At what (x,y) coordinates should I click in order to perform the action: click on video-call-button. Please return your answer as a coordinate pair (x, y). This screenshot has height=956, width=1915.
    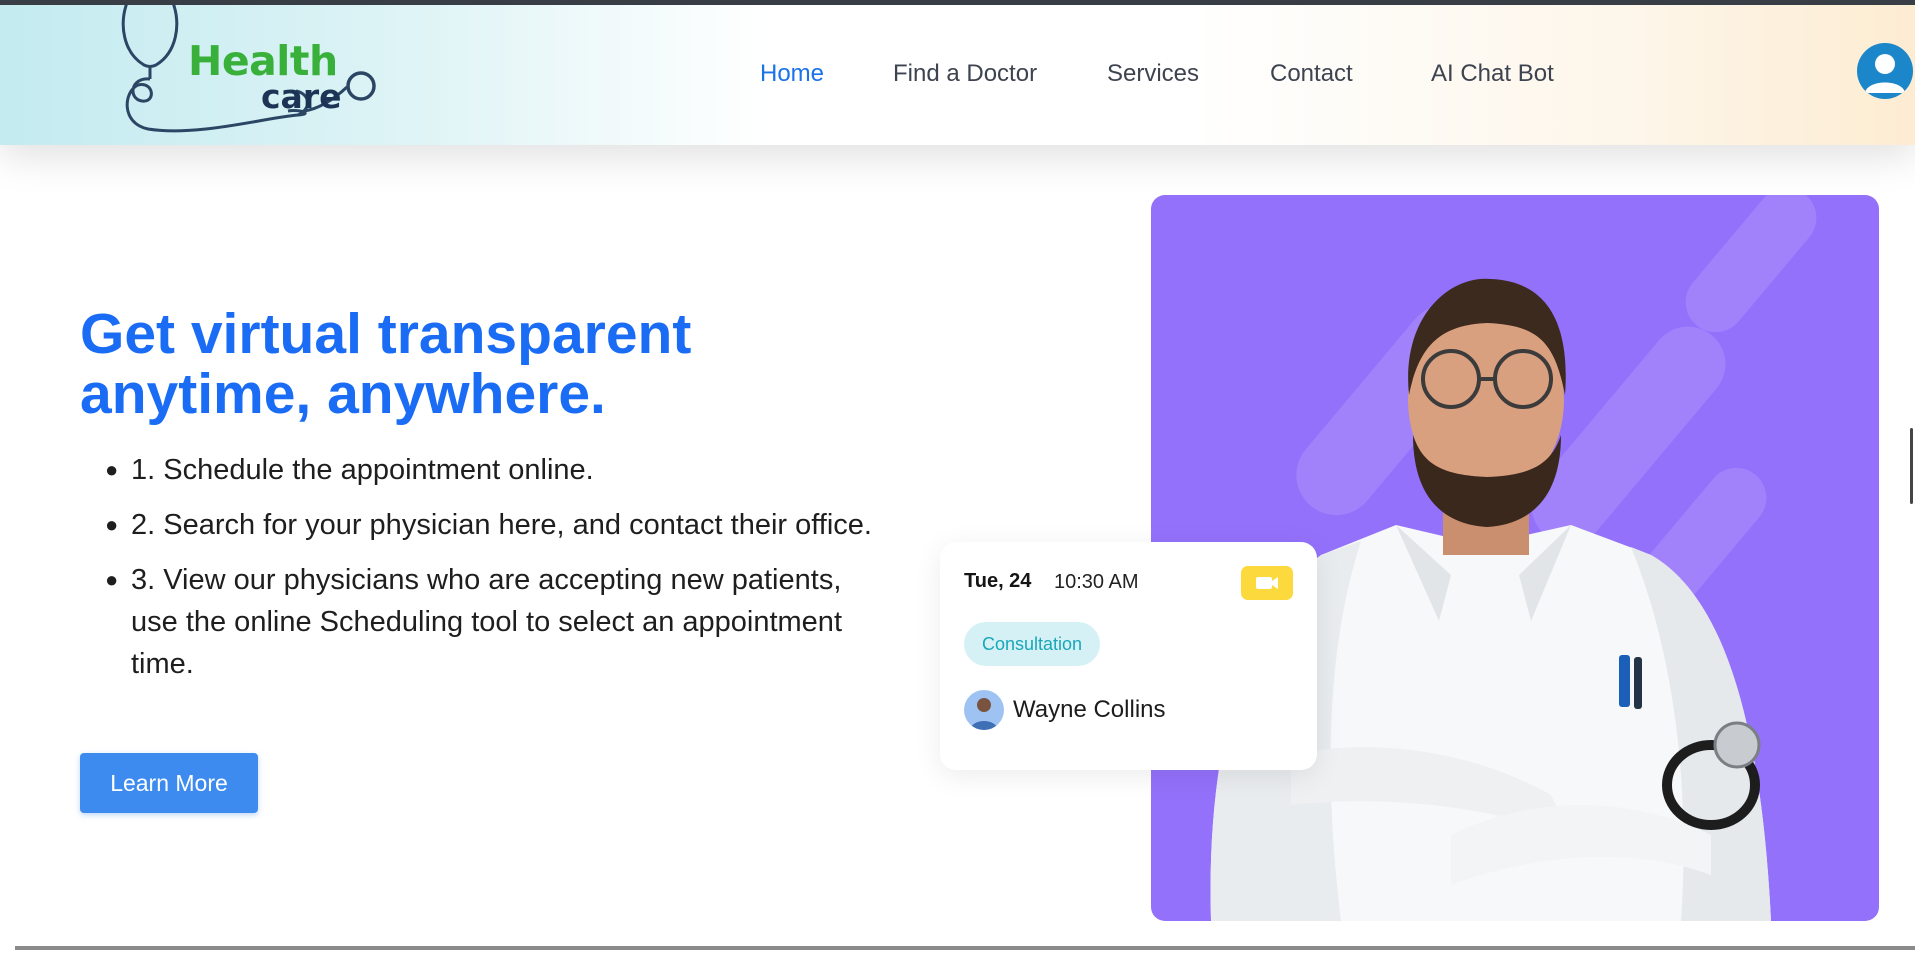
    Looking at the image, I should click on (1267, 583).